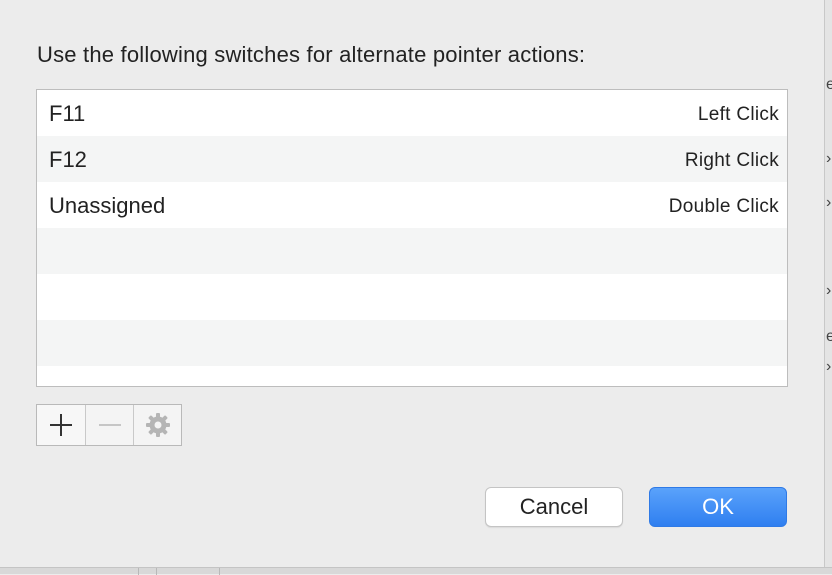  What do you see at coordinates (107, 205) in the screenshot?
I see `switch-key: Unassigned` at bounding box center [107, 205].